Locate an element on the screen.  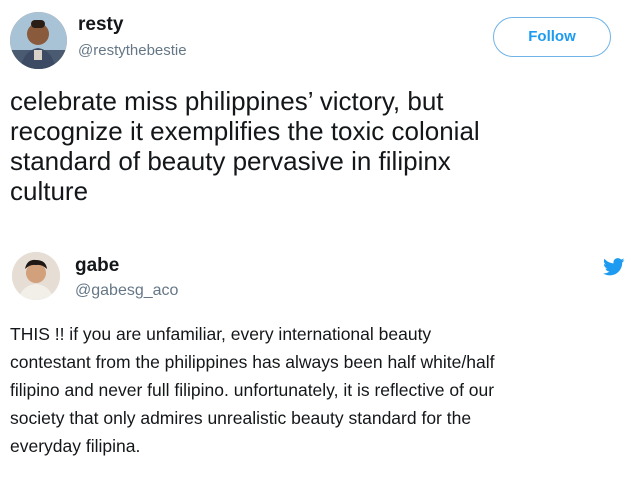
user-name: resty is located at coordinates (100, 25).